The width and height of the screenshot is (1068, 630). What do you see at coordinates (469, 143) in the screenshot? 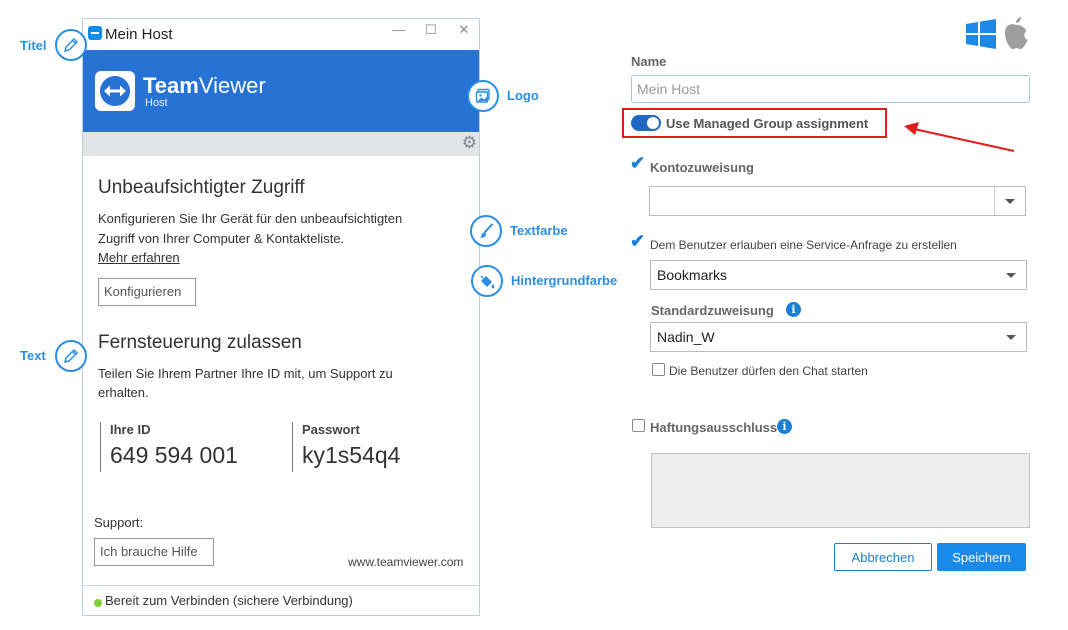
I see `gear-icon: ⚙` at bounding box center [469, 143].